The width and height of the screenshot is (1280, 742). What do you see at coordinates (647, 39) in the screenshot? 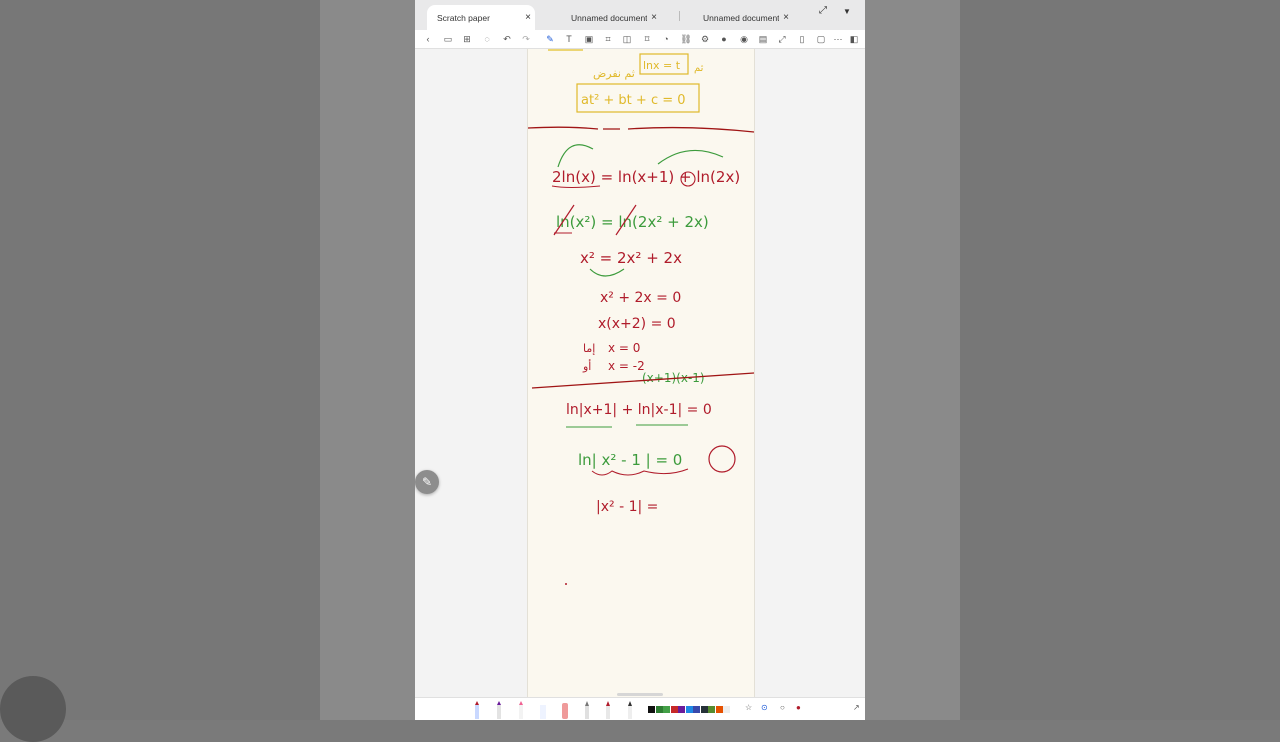
I see `shapes-icon: ⌑` at bounding box center [647, 39].